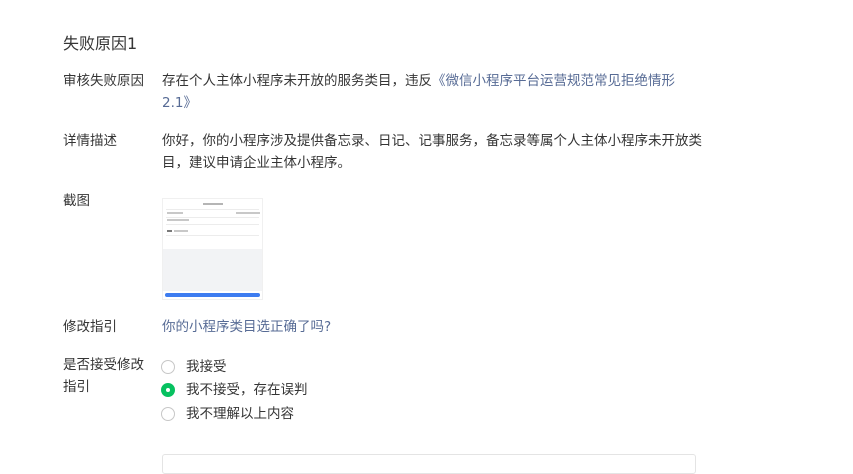 The image size is (853, 474). I want to click on section-title: 失败原因1, so click(100, 43).